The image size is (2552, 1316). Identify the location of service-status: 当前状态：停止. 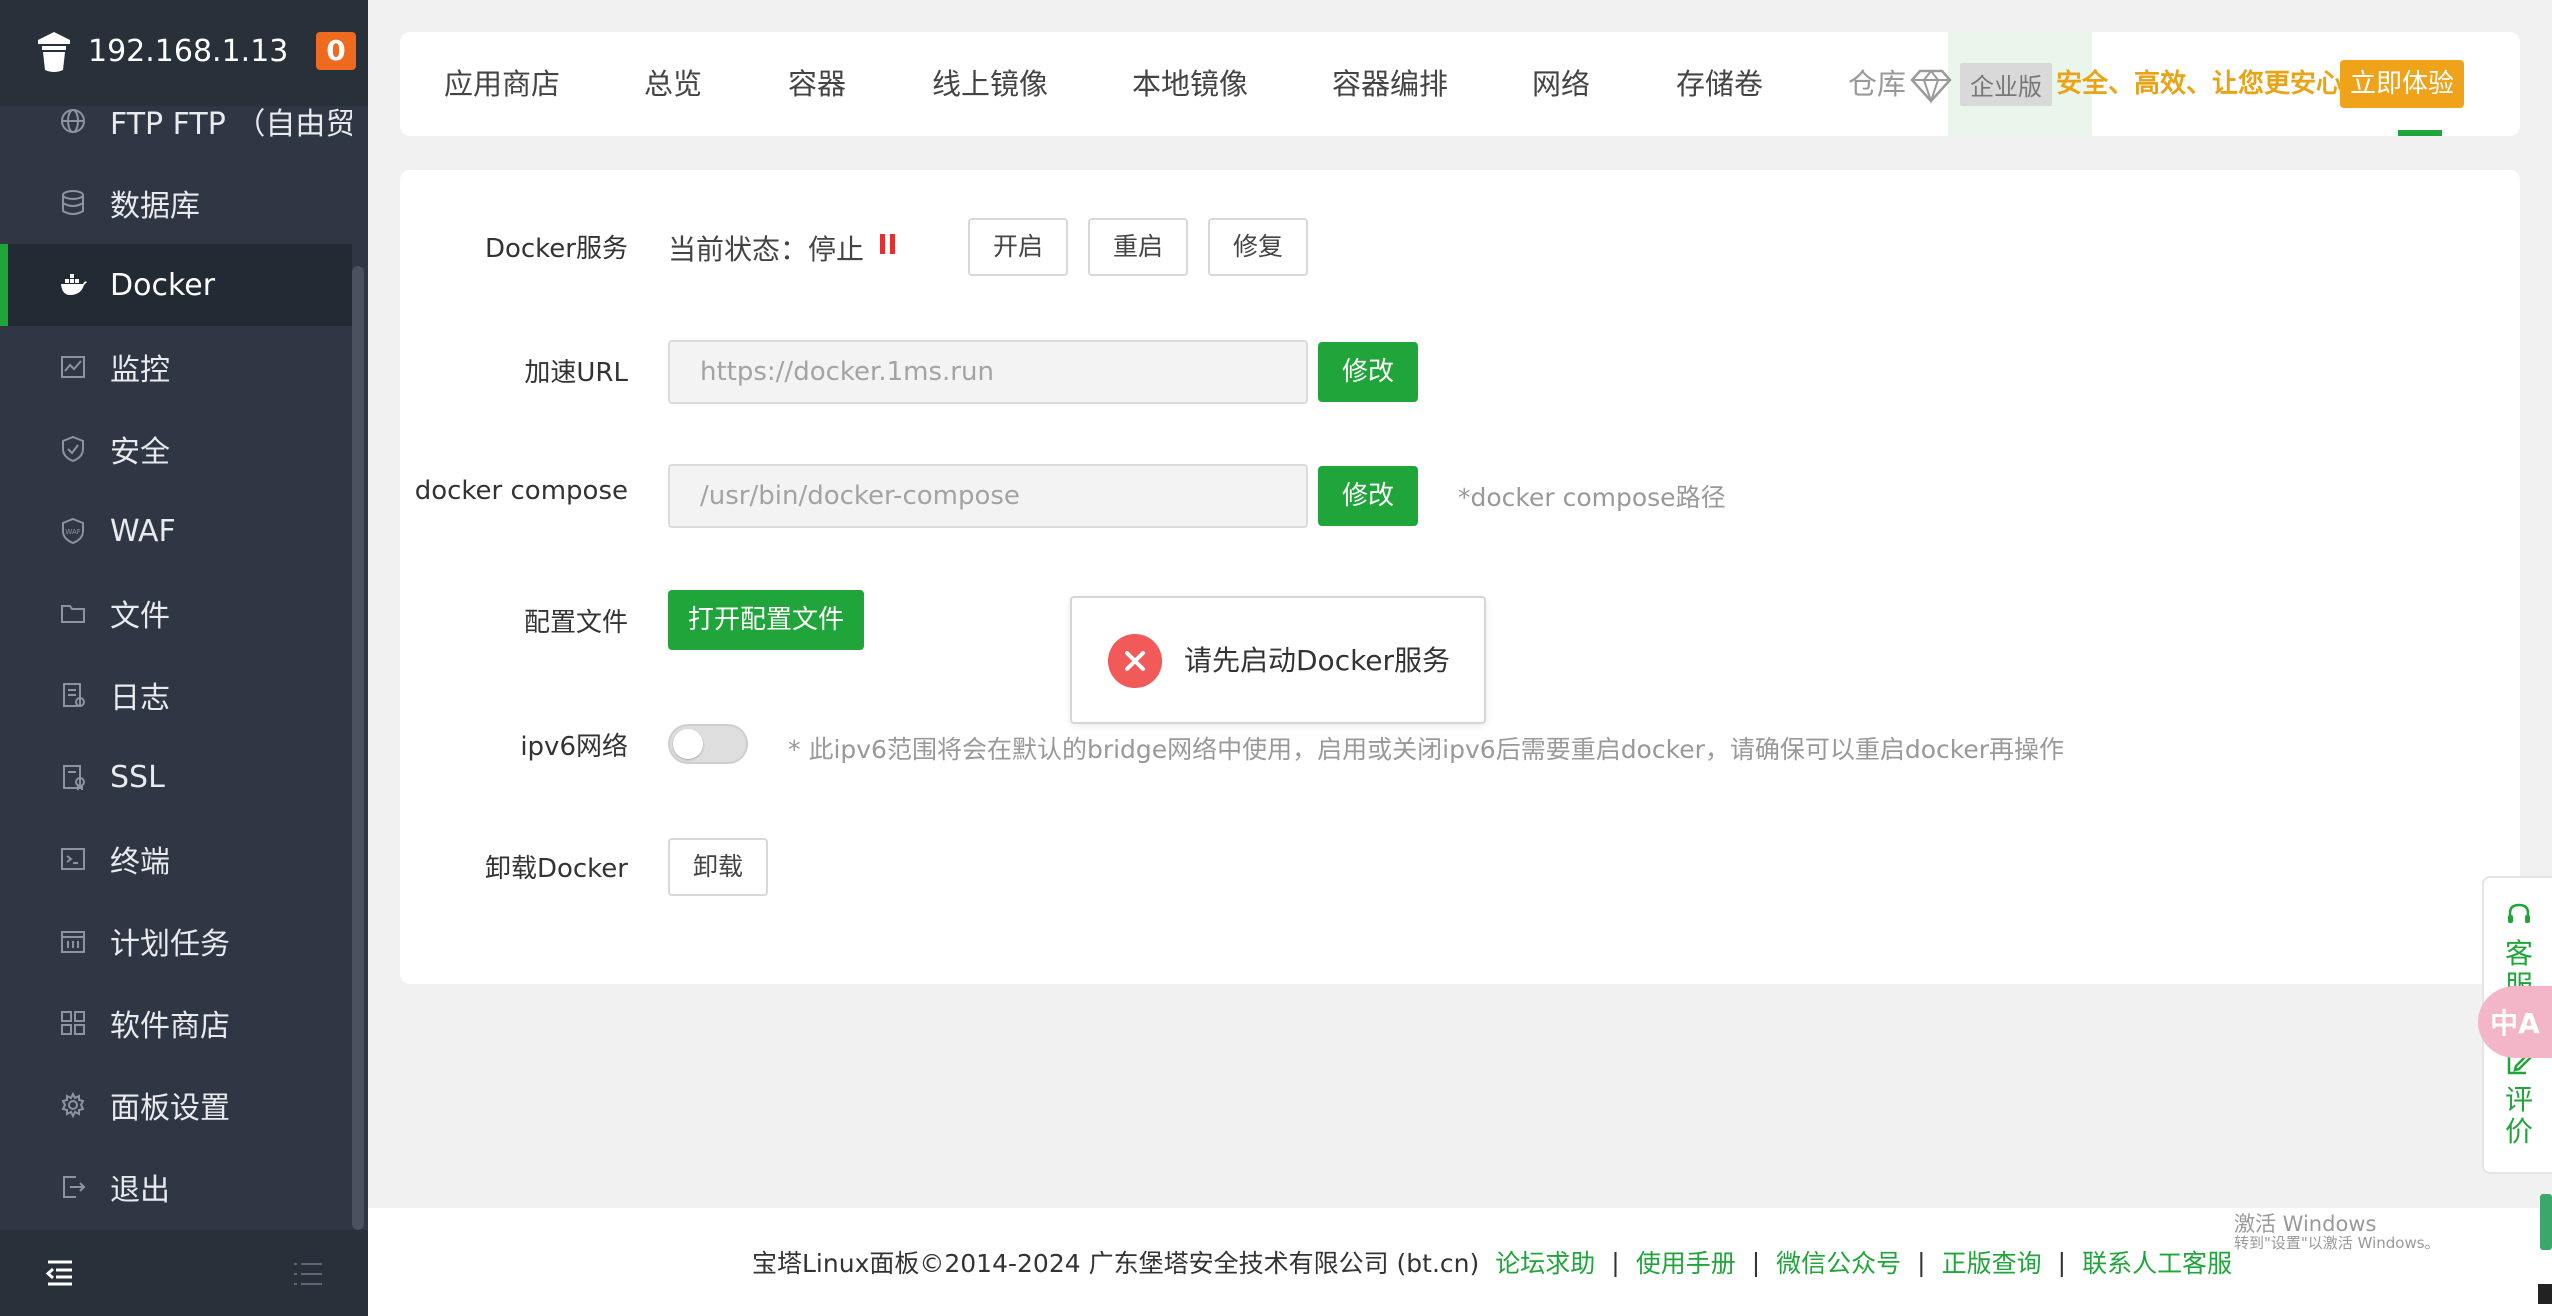
(766, 249).